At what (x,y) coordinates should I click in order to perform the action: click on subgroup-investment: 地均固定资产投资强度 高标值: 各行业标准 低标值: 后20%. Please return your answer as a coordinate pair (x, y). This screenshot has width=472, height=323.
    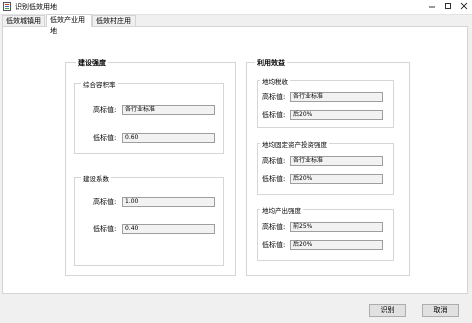
    Looking at the image, I should click on (325, 167).